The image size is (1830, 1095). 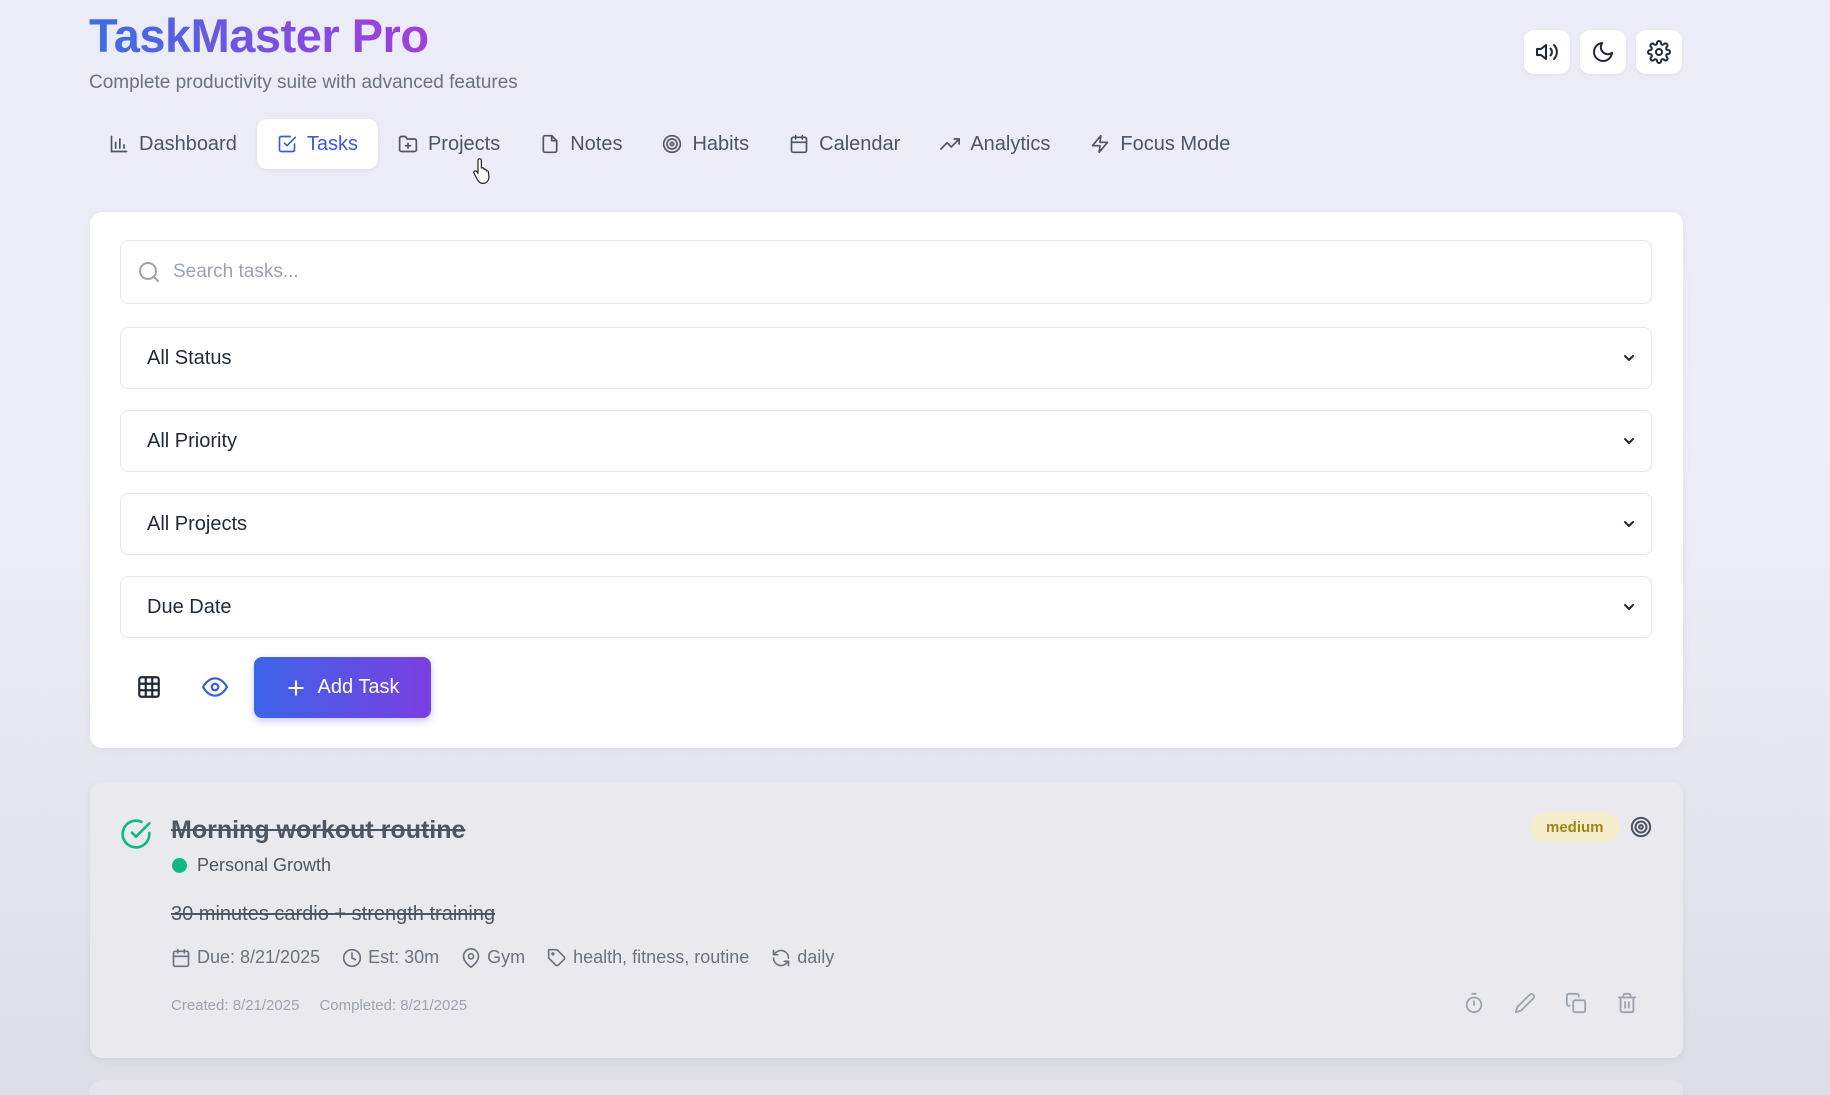 What do you see at coordinates (1550, 1003) in the screenshot?
I see `task-actions` at bounding box center [1550, 1003].